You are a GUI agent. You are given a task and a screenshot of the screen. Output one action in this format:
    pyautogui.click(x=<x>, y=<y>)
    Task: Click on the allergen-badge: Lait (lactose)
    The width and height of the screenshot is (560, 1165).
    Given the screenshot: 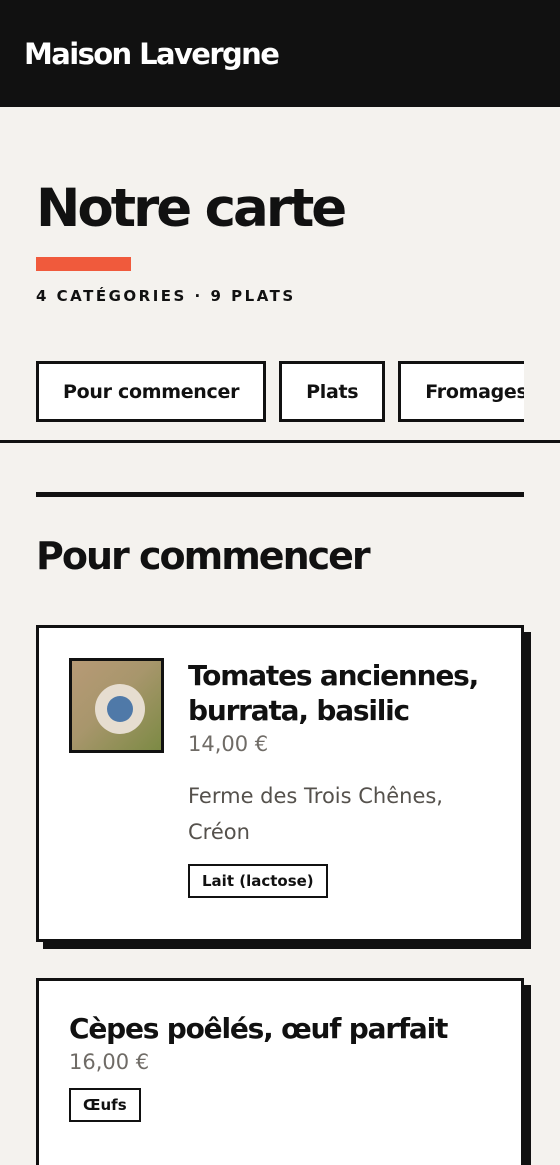 What is the action you would take?
    pyautogui.click(x=258, y=881)
    